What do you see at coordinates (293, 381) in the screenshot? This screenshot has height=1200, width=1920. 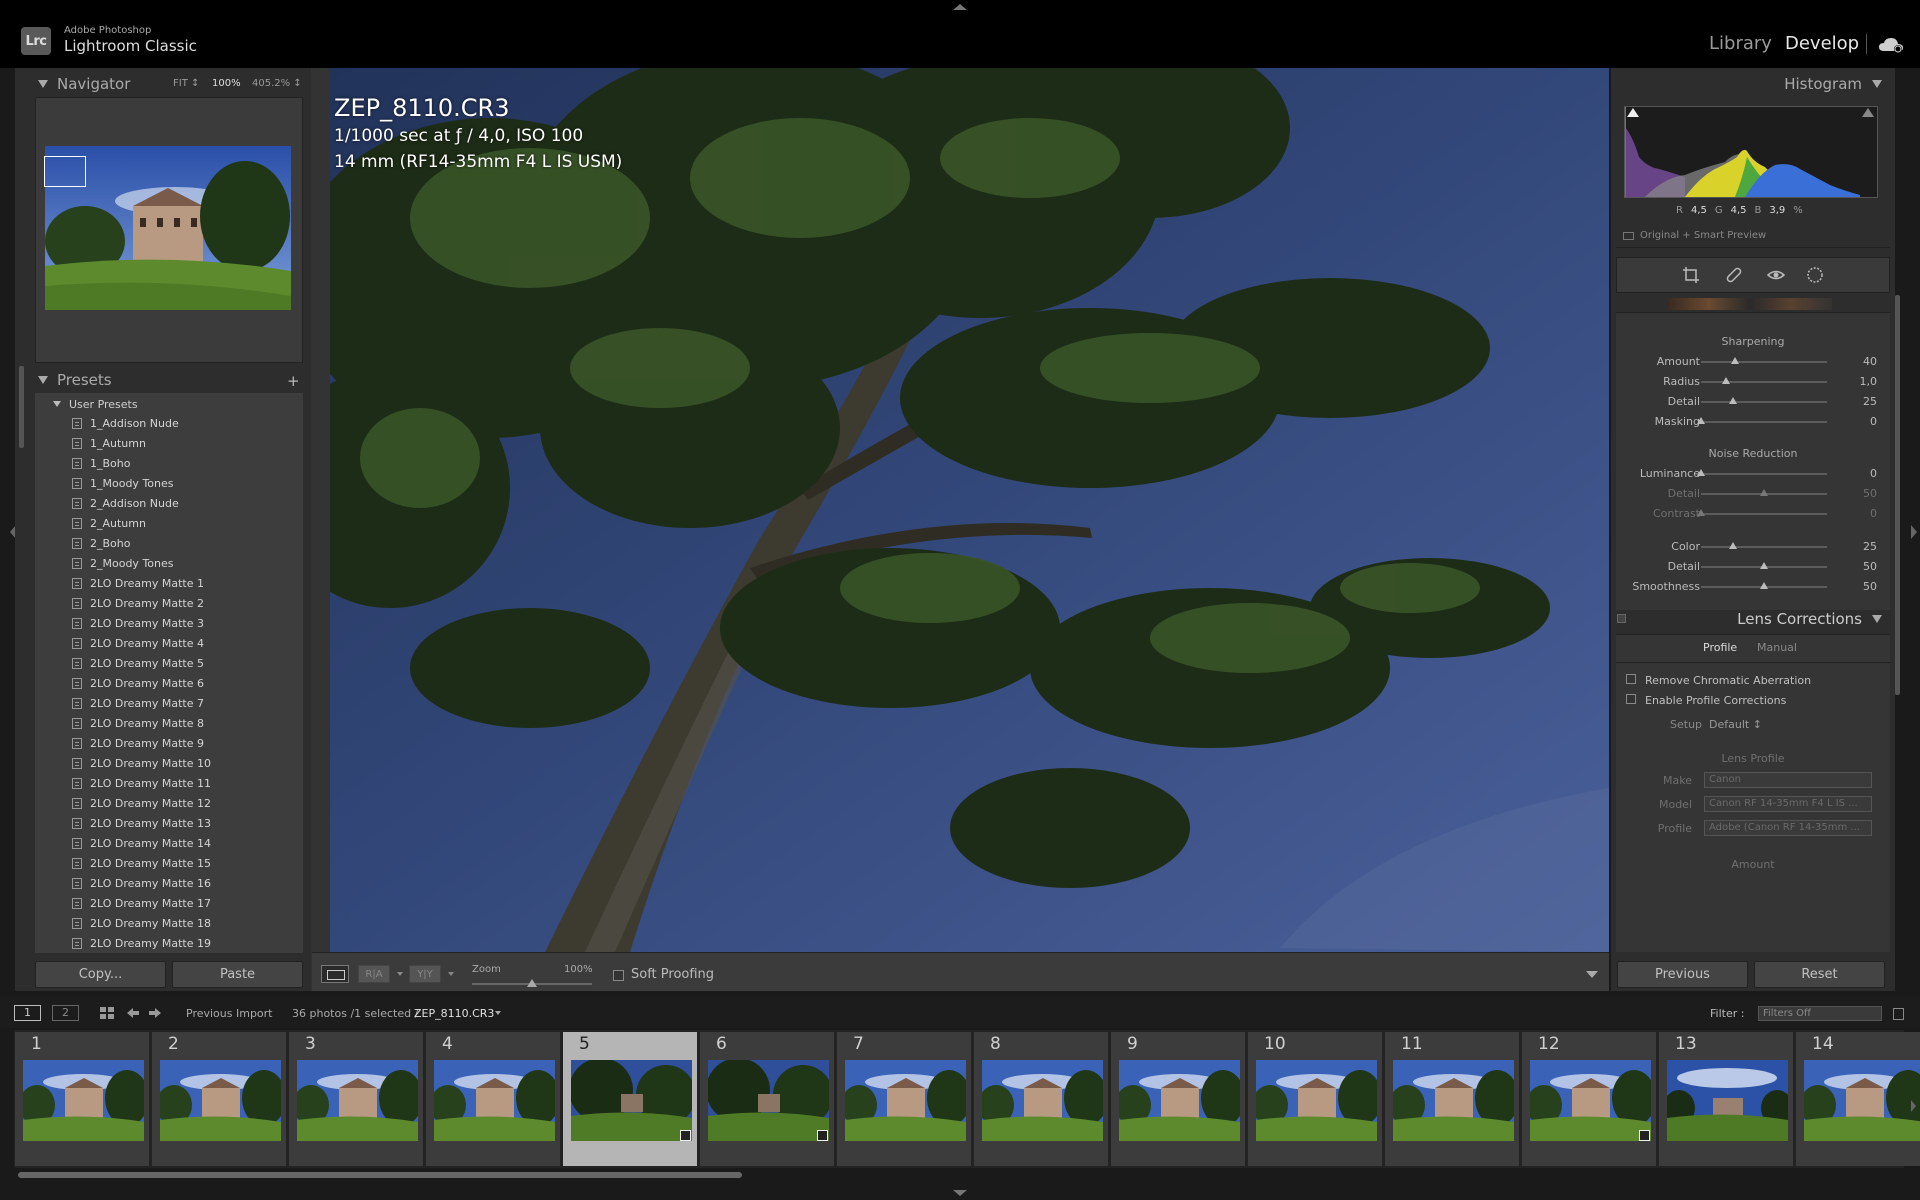 I see `add-preset-button: +` at bounding box center [293, 381].